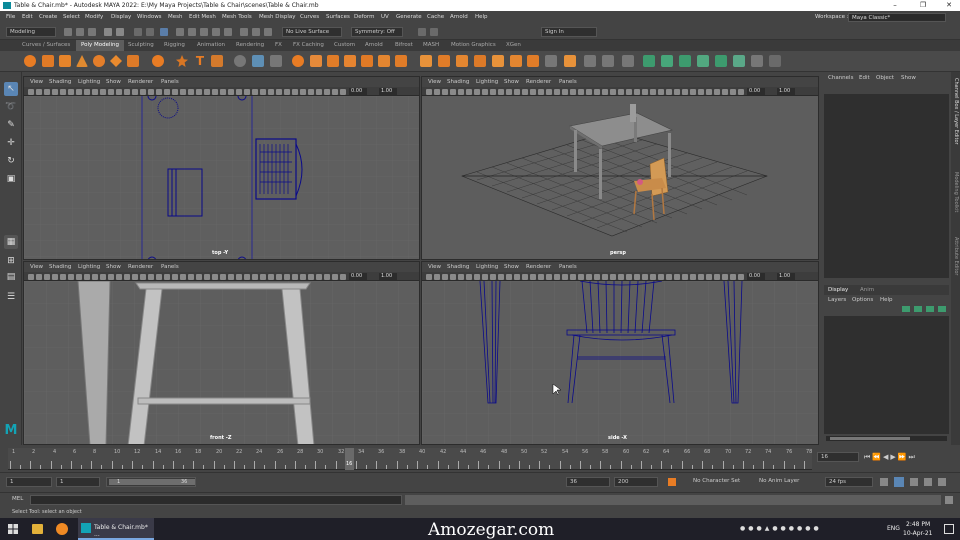 The image size is (960, 540). What do you see at coordinates (312, 32) in the screenshot?
I see `live-surface-field: No Live Surface` at bounding box center [312, 32].